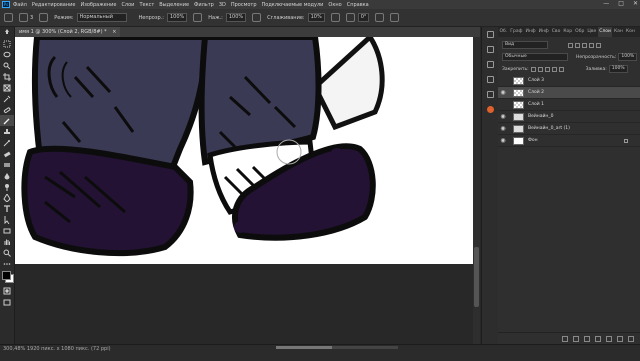 This screenshot has width=640, height=361. I want to click on dock-swatches-button, so click(490, 109).